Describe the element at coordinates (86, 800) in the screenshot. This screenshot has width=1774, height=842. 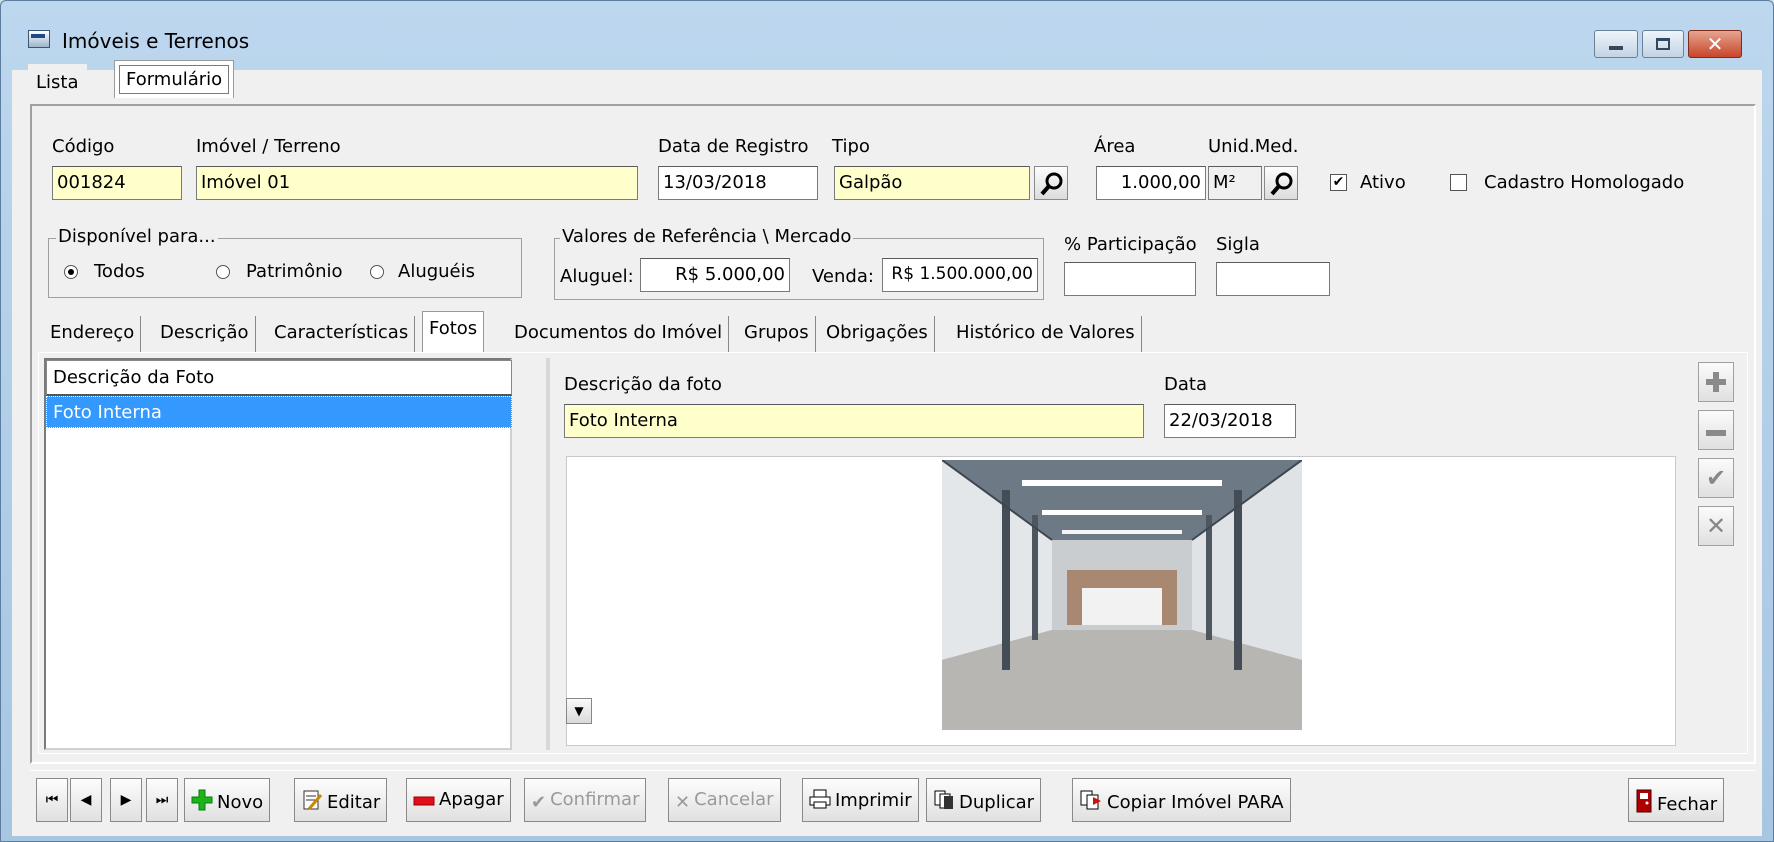
I see `prev-record-icon: ◀` at that location.